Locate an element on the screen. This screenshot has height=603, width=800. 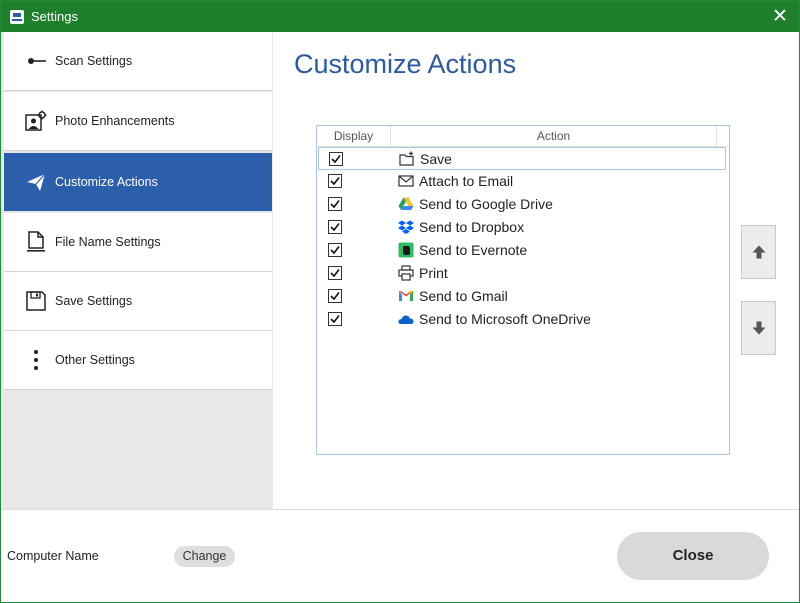
scan-settings-icon is located at coordinates (36, 61).